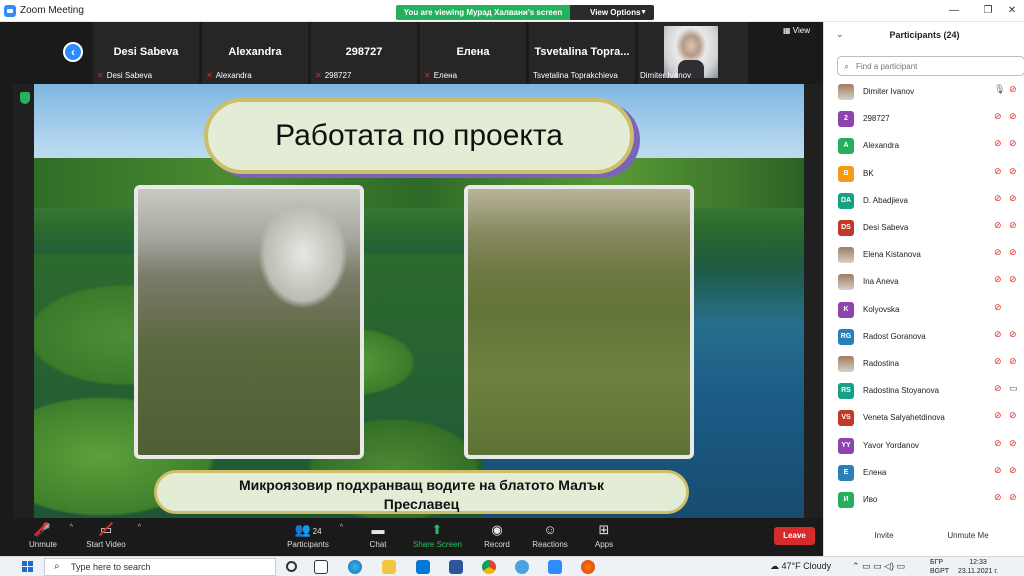  I want to click on participant-row: Elena Kistanova ⊘ ⊘, so click(924, 256).